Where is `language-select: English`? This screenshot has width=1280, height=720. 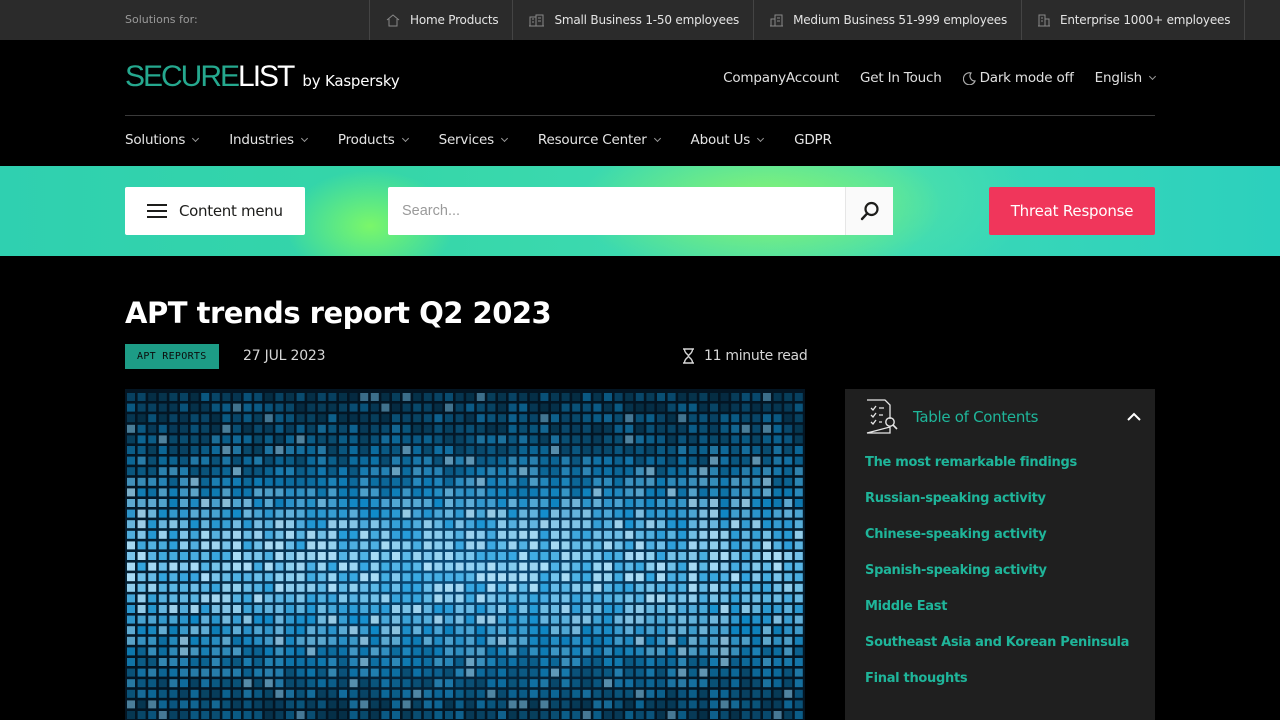 language-select: English is located at coordinates (1125, 78).